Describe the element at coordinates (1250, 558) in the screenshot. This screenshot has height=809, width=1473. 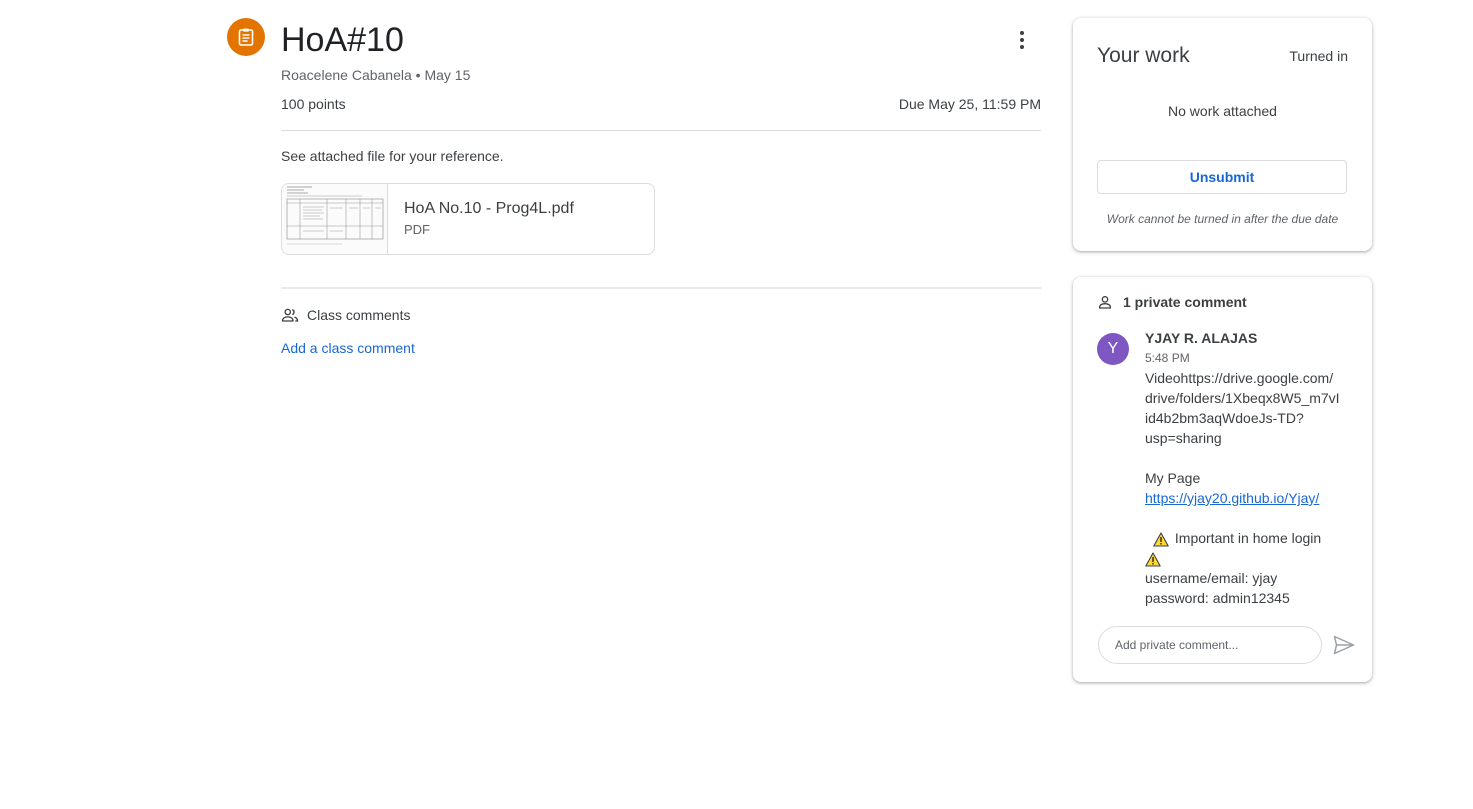
I see `comment-warning-line` at that location.